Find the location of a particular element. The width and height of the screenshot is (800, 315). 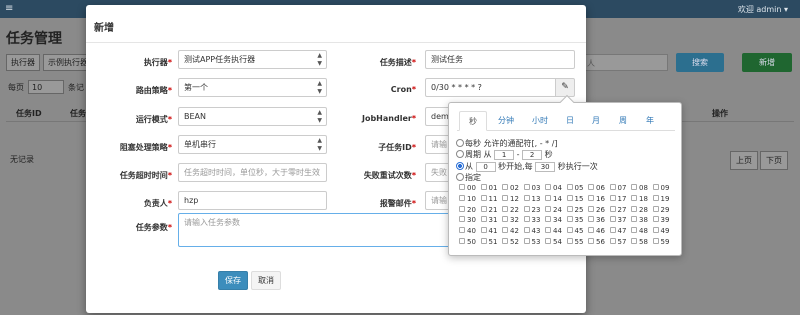

second-checkbox: 27 is located at coordinates (617, 209).